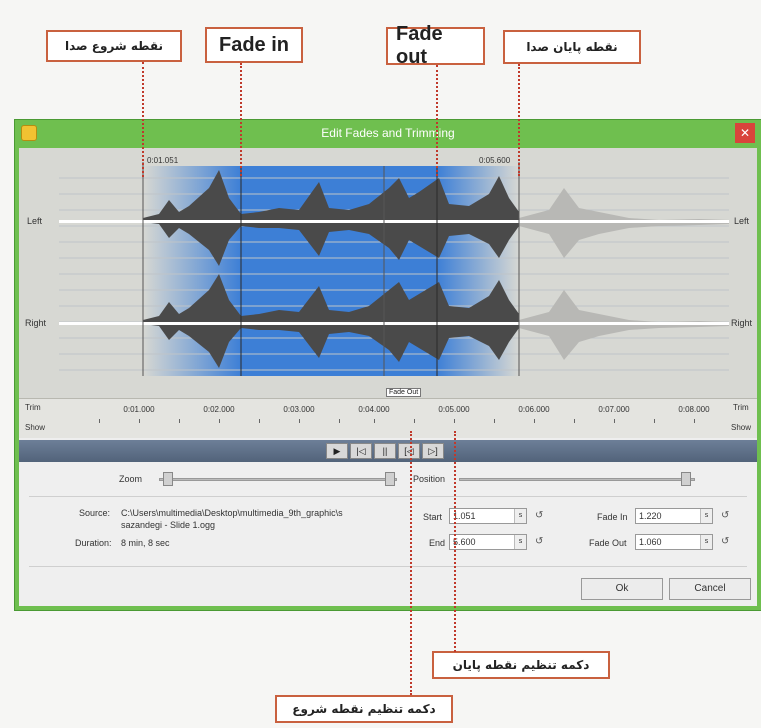 Image resolution: width=761 pixels, height=728 pixels. Describe the element at coordinates (454, 409) in the screenshot. I see `tick-label: 0:05.000` at that location.